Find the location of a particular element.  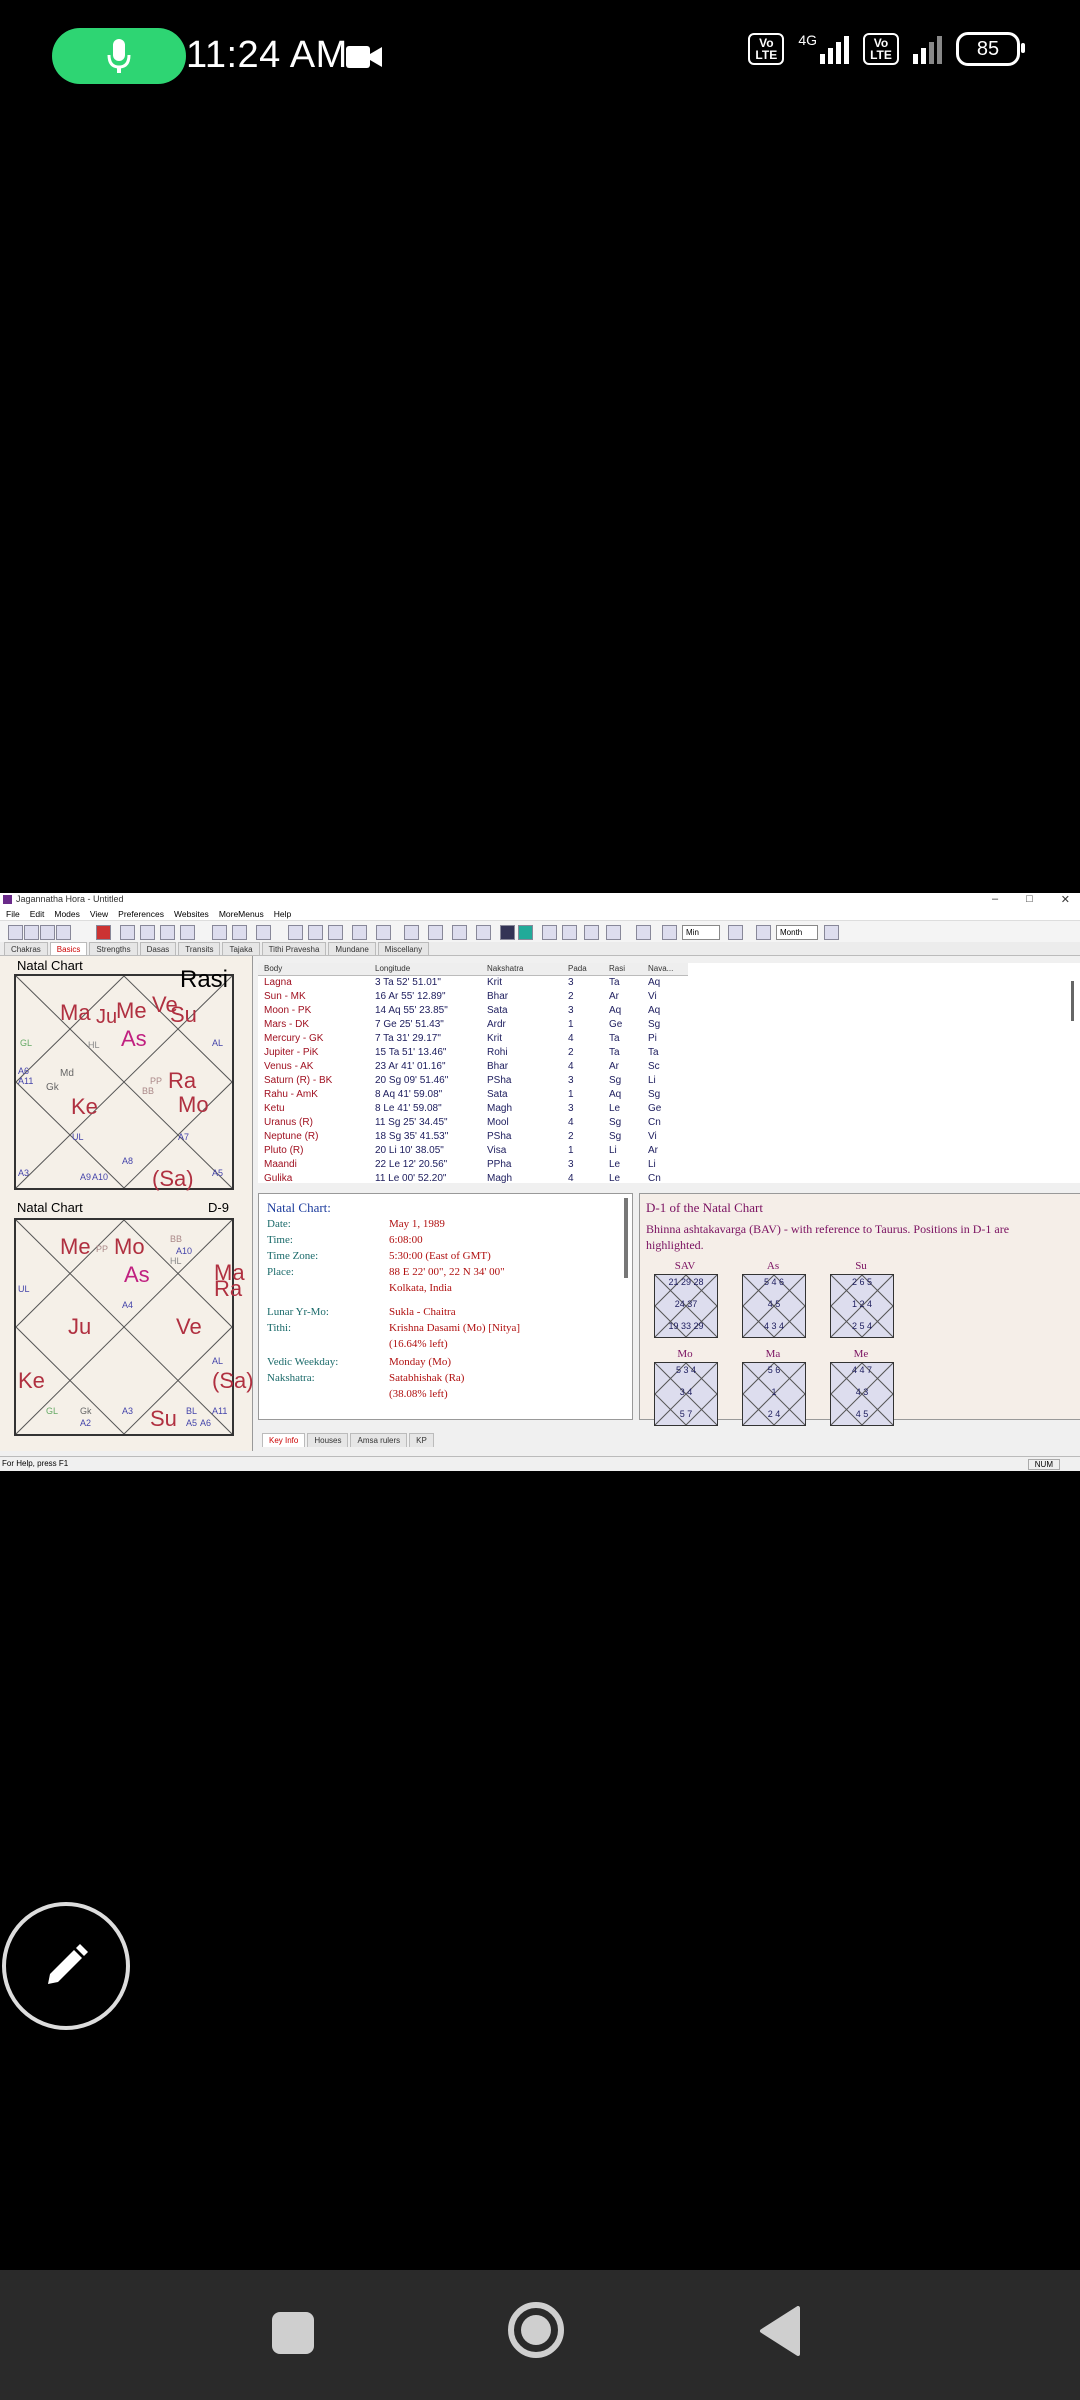

chart-icon is located at coordinates (103, 932).